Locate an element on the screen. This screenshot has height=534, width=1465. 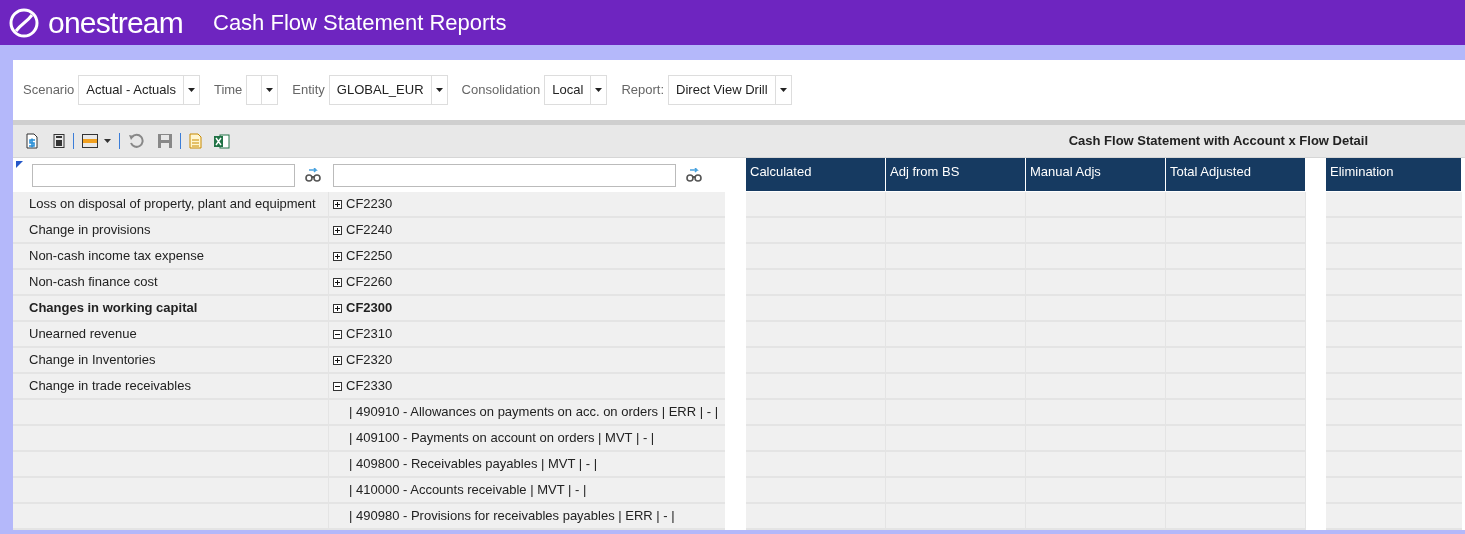
row-label: Non-cash finance cost is located at coordinates (171, 283).